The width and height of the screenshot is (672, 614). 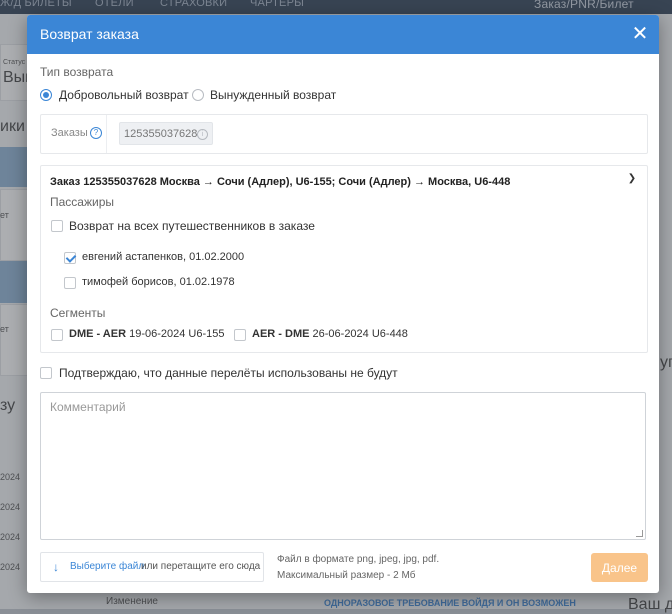 I want to click on next-button: Далее, so click(x=619, y=567).